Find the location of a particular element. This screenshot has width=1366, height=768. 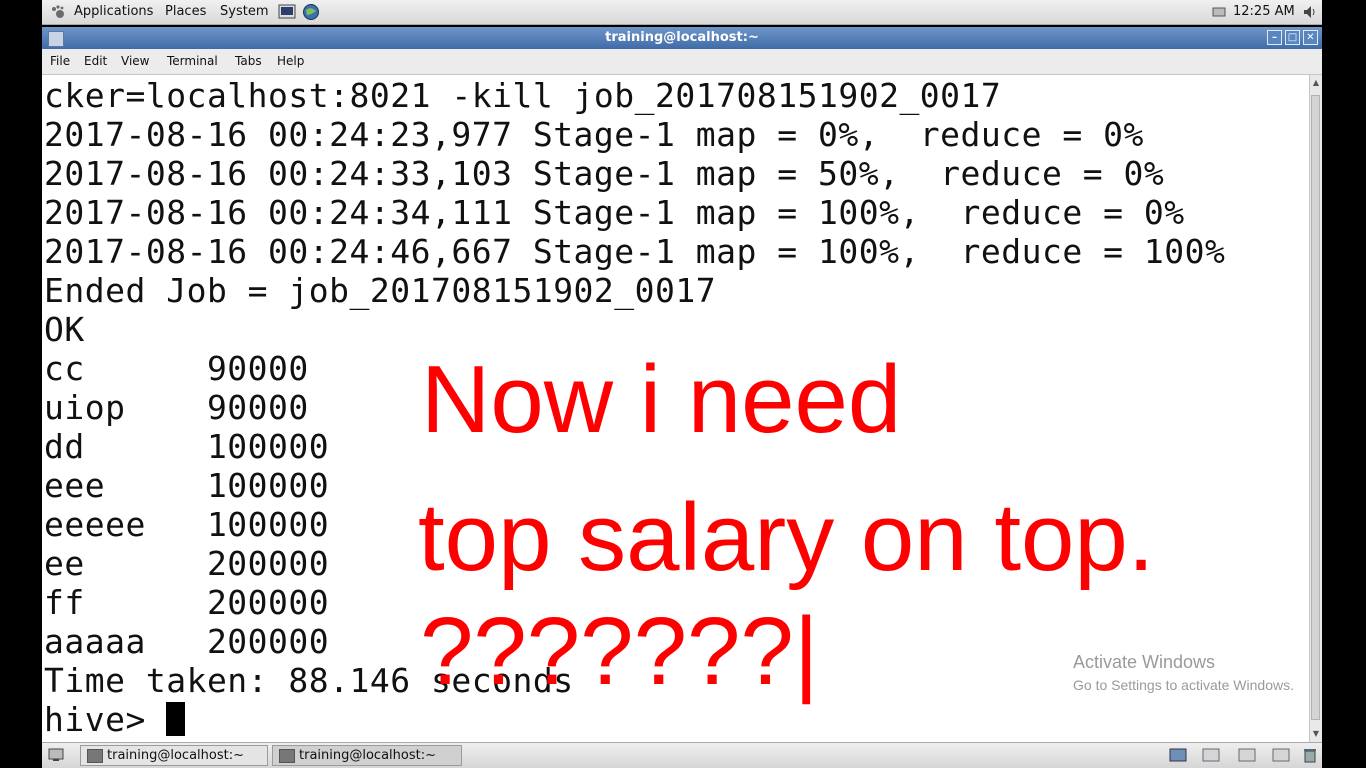

network-icon is located at coordinates (1219, 12).